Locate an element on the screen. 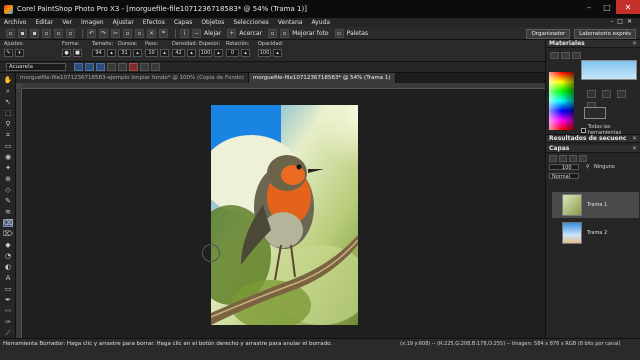 This screenshot has width=640, height=360. menu-objetos: Objetos is located at coordinates (212, 22).